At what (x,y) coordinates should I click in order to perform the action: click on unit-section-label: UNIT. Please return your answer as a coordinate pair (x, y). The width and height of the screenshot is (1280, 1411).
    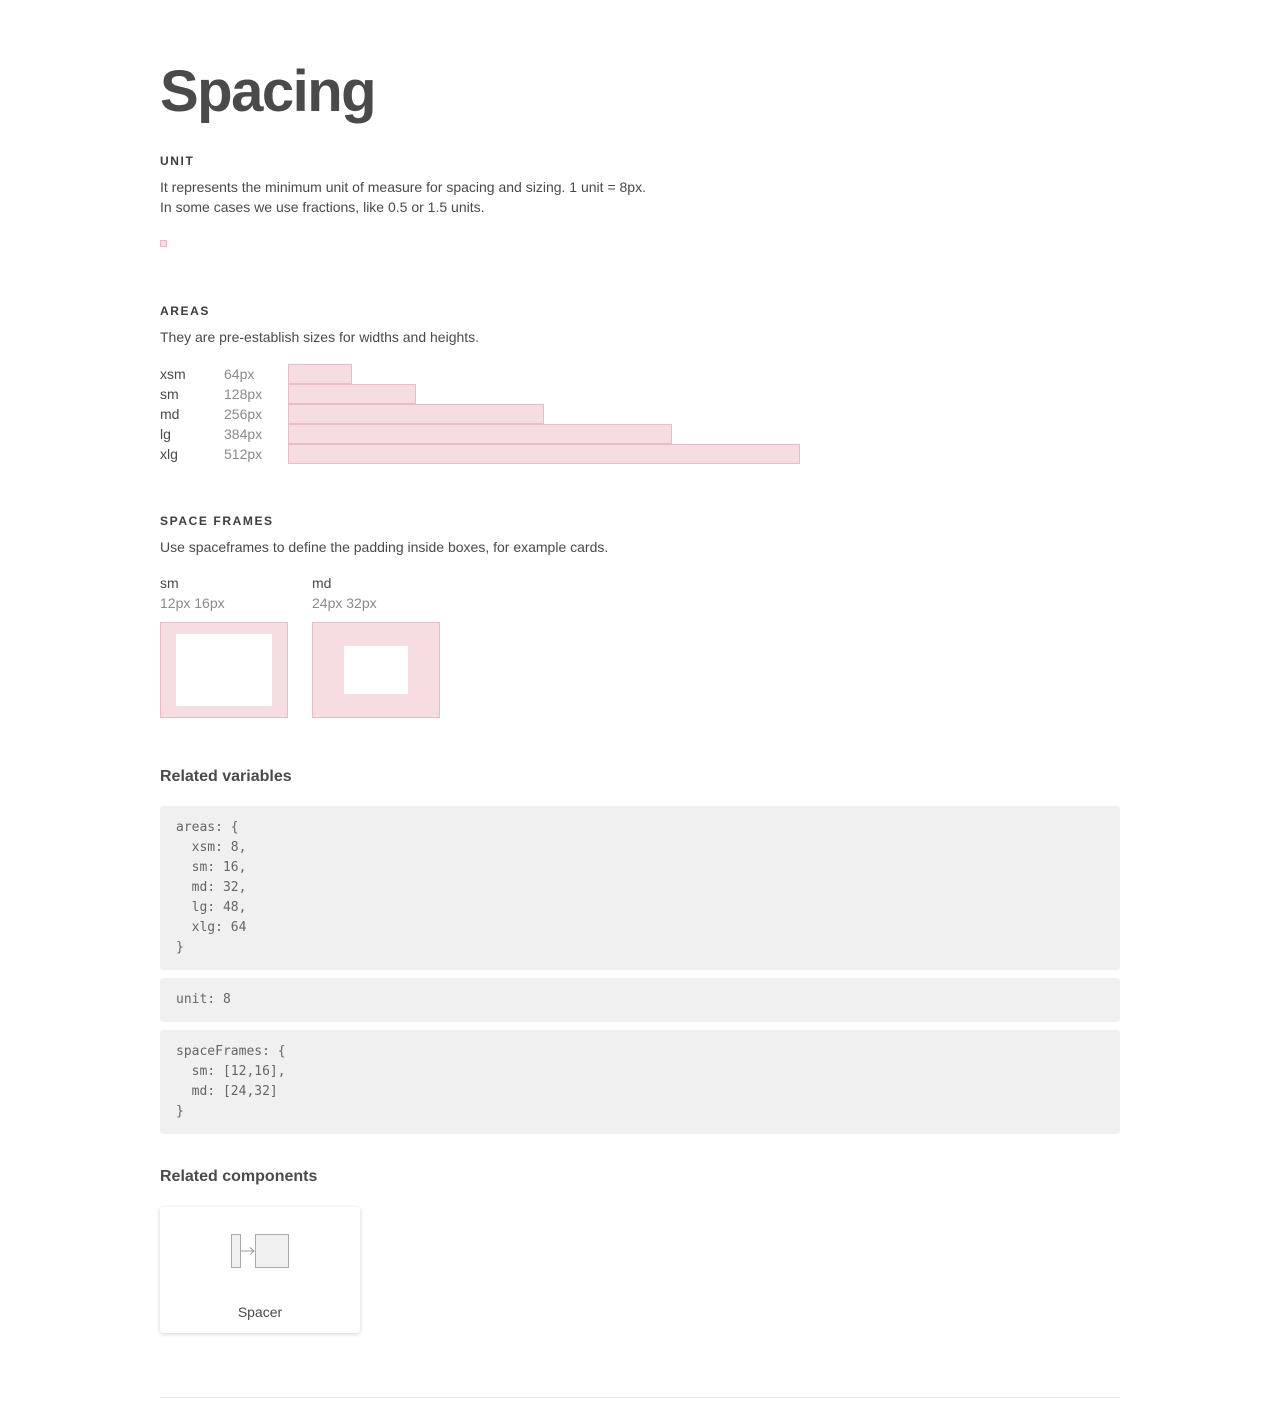
    Looking at the image, I should click on (177, 161).